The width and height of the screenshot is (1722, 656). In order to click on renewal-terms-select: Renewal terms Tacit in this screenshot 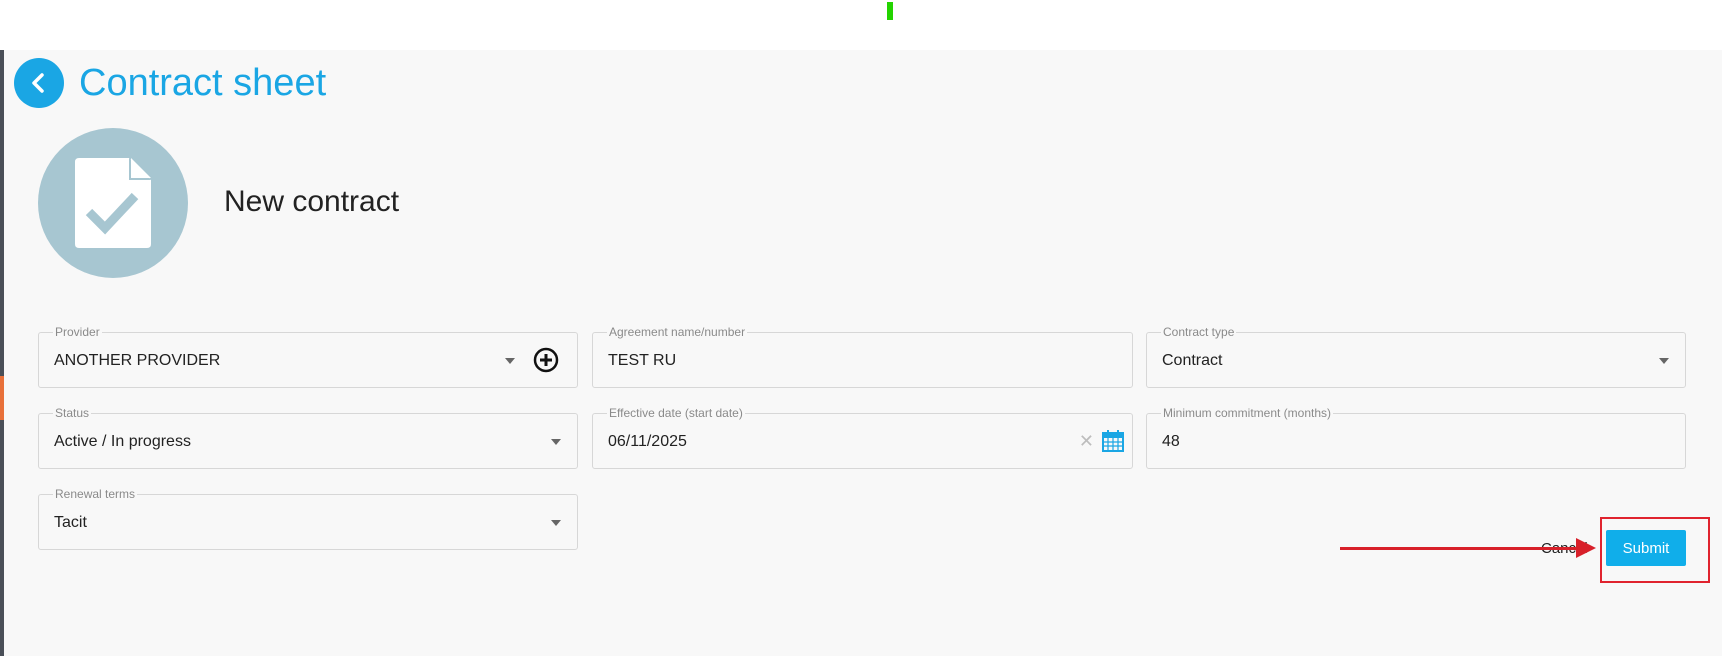, I will do `click(308, 518)`.